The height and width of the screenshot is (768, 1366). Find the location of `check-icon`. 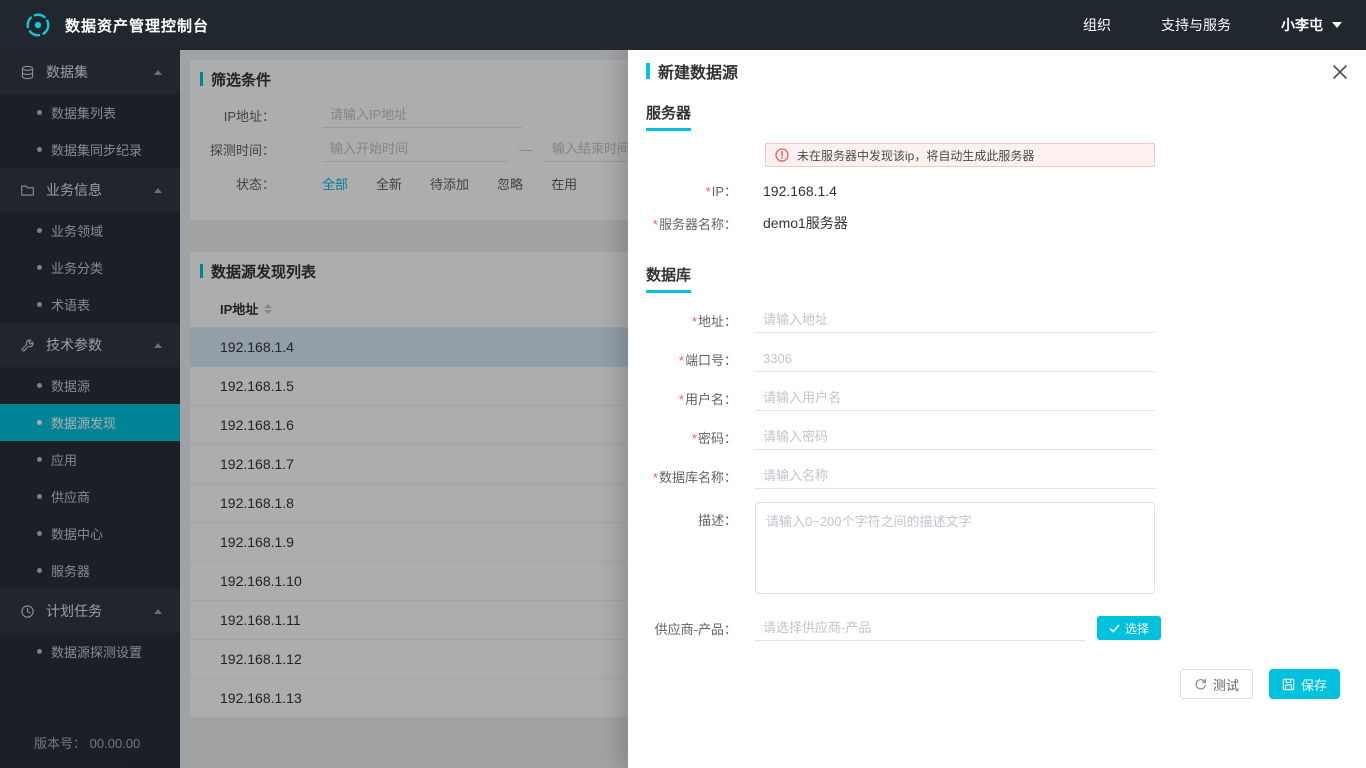

check-icon is located at coordinates (1114, 628).